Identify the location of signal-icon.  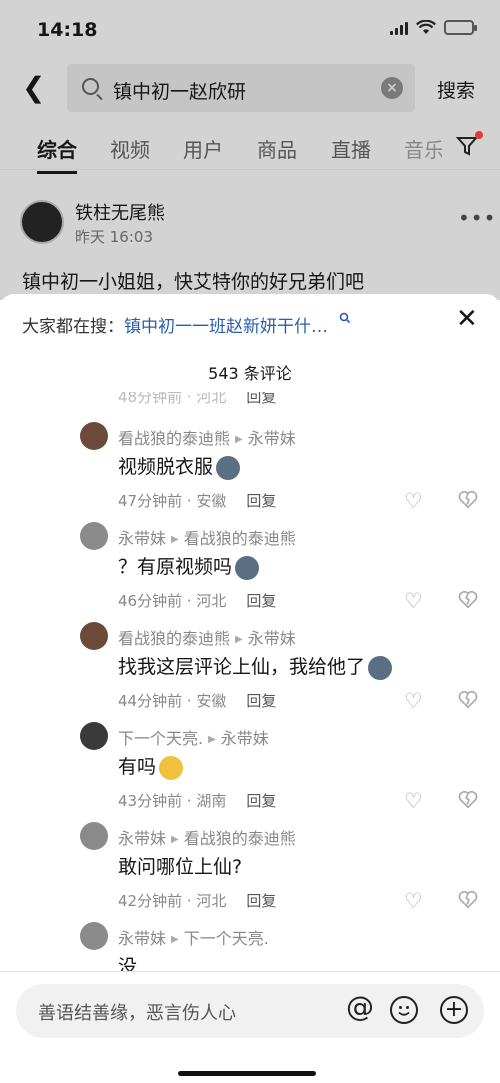
(399, 28).